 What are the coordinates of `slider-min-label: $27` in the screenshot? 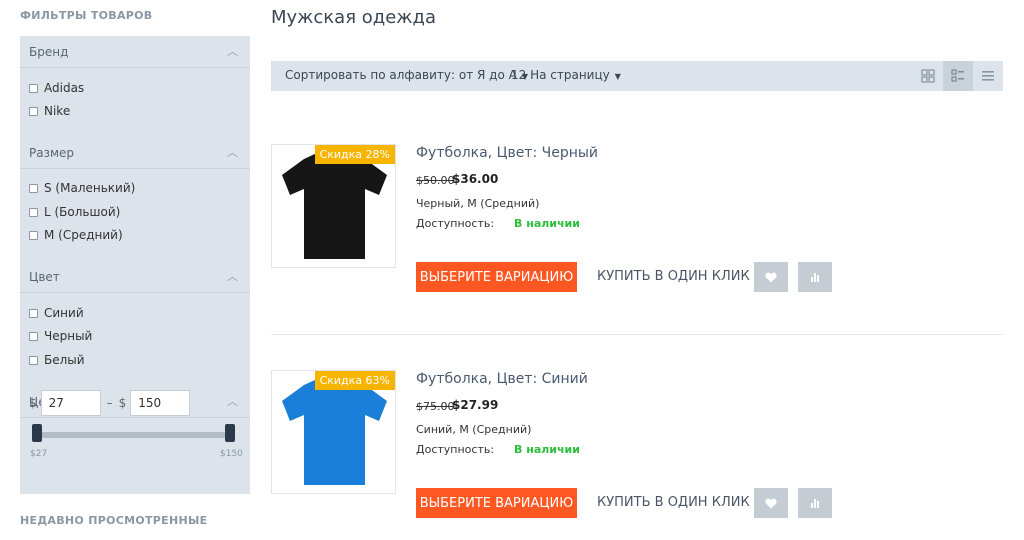 It's located at (39, 454).